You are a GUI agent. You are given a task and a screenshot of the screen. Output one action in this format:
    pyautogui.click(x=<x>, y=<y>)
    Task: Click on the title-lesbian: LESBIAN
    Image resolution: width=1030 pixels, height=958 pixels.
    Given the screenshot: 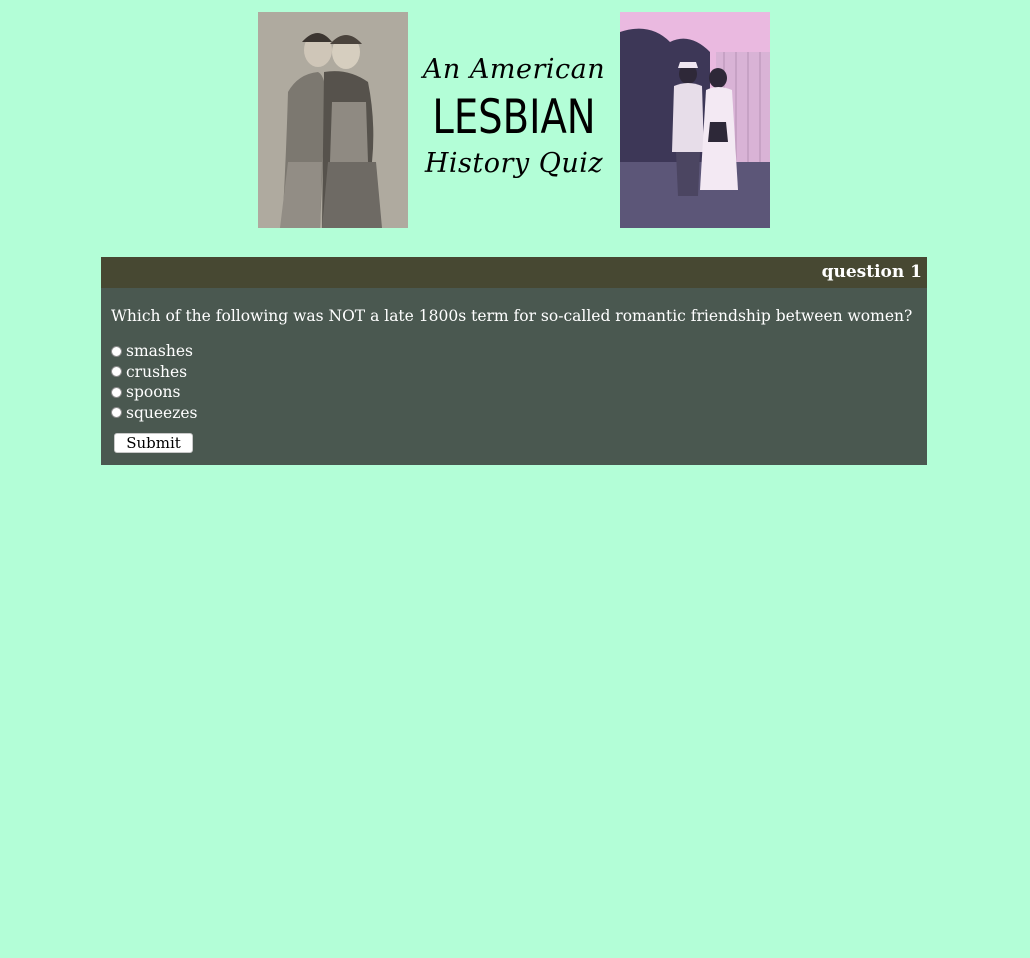 What is the action you would take?
    pyautogui.click(x=514, y=117)
    